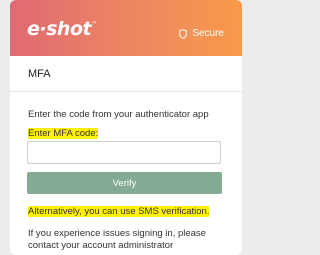 This screenshot has width=320, height=255. I want to click on help-text-line2: contact your account administrator, so click(101, 245).